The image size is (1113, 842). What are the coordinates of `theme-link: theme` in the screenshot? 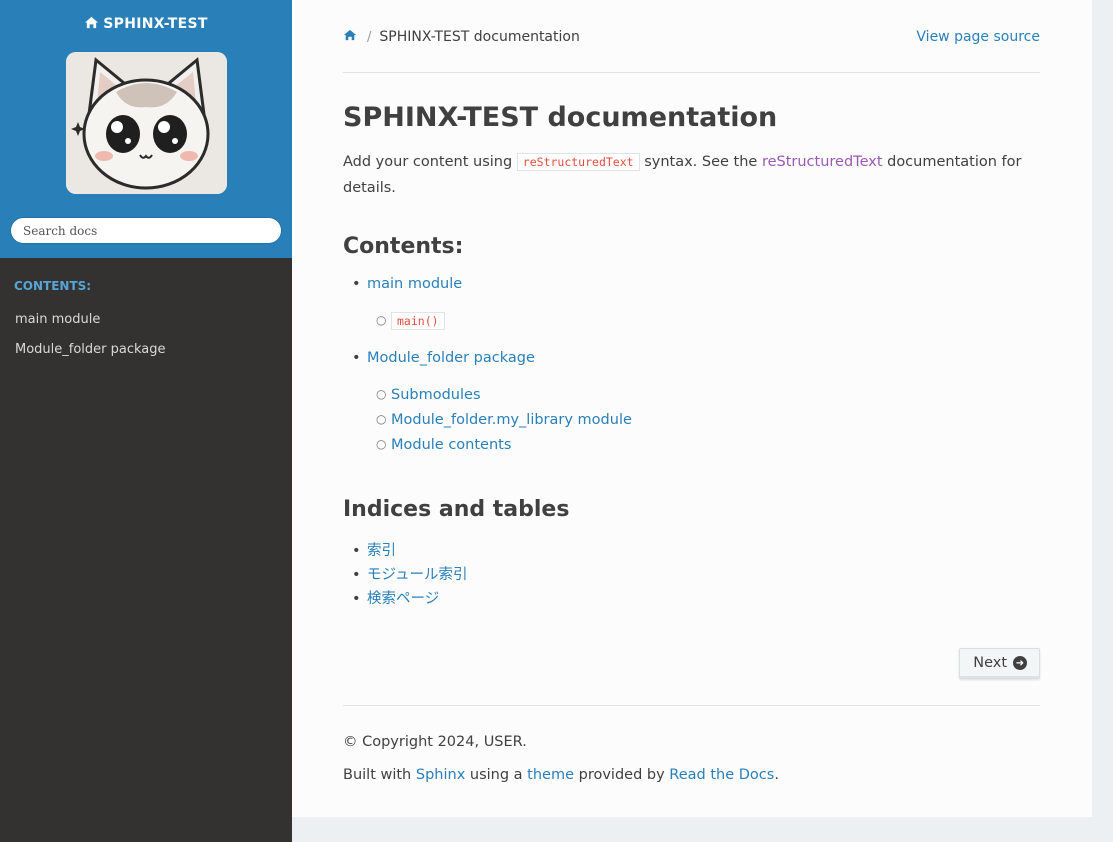 It's located at (550, 775).